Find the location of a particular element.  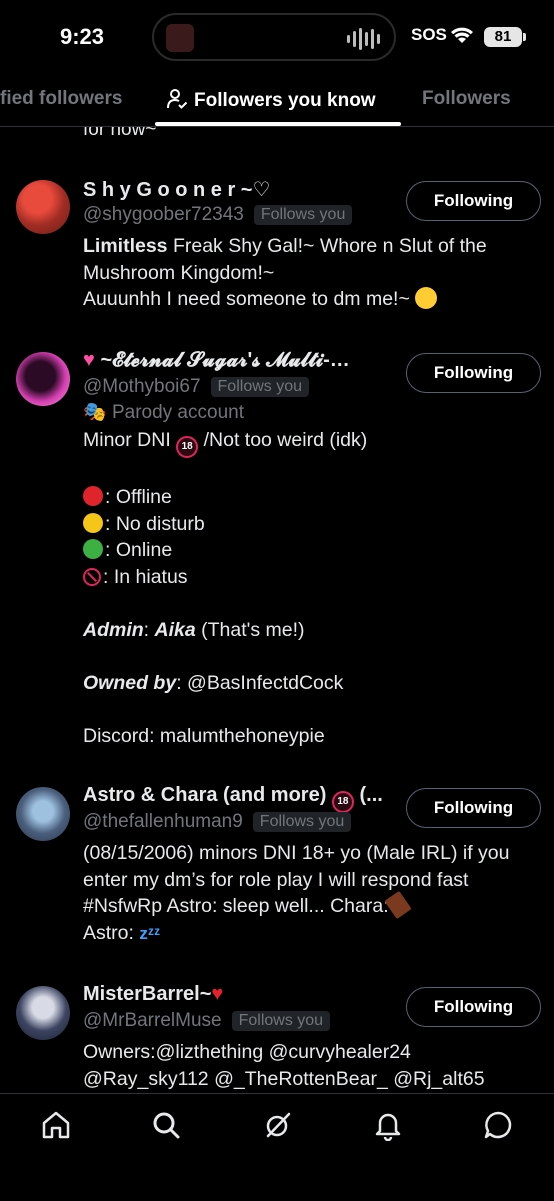

yellow-circle-icon is located at coordinates (93, 522).